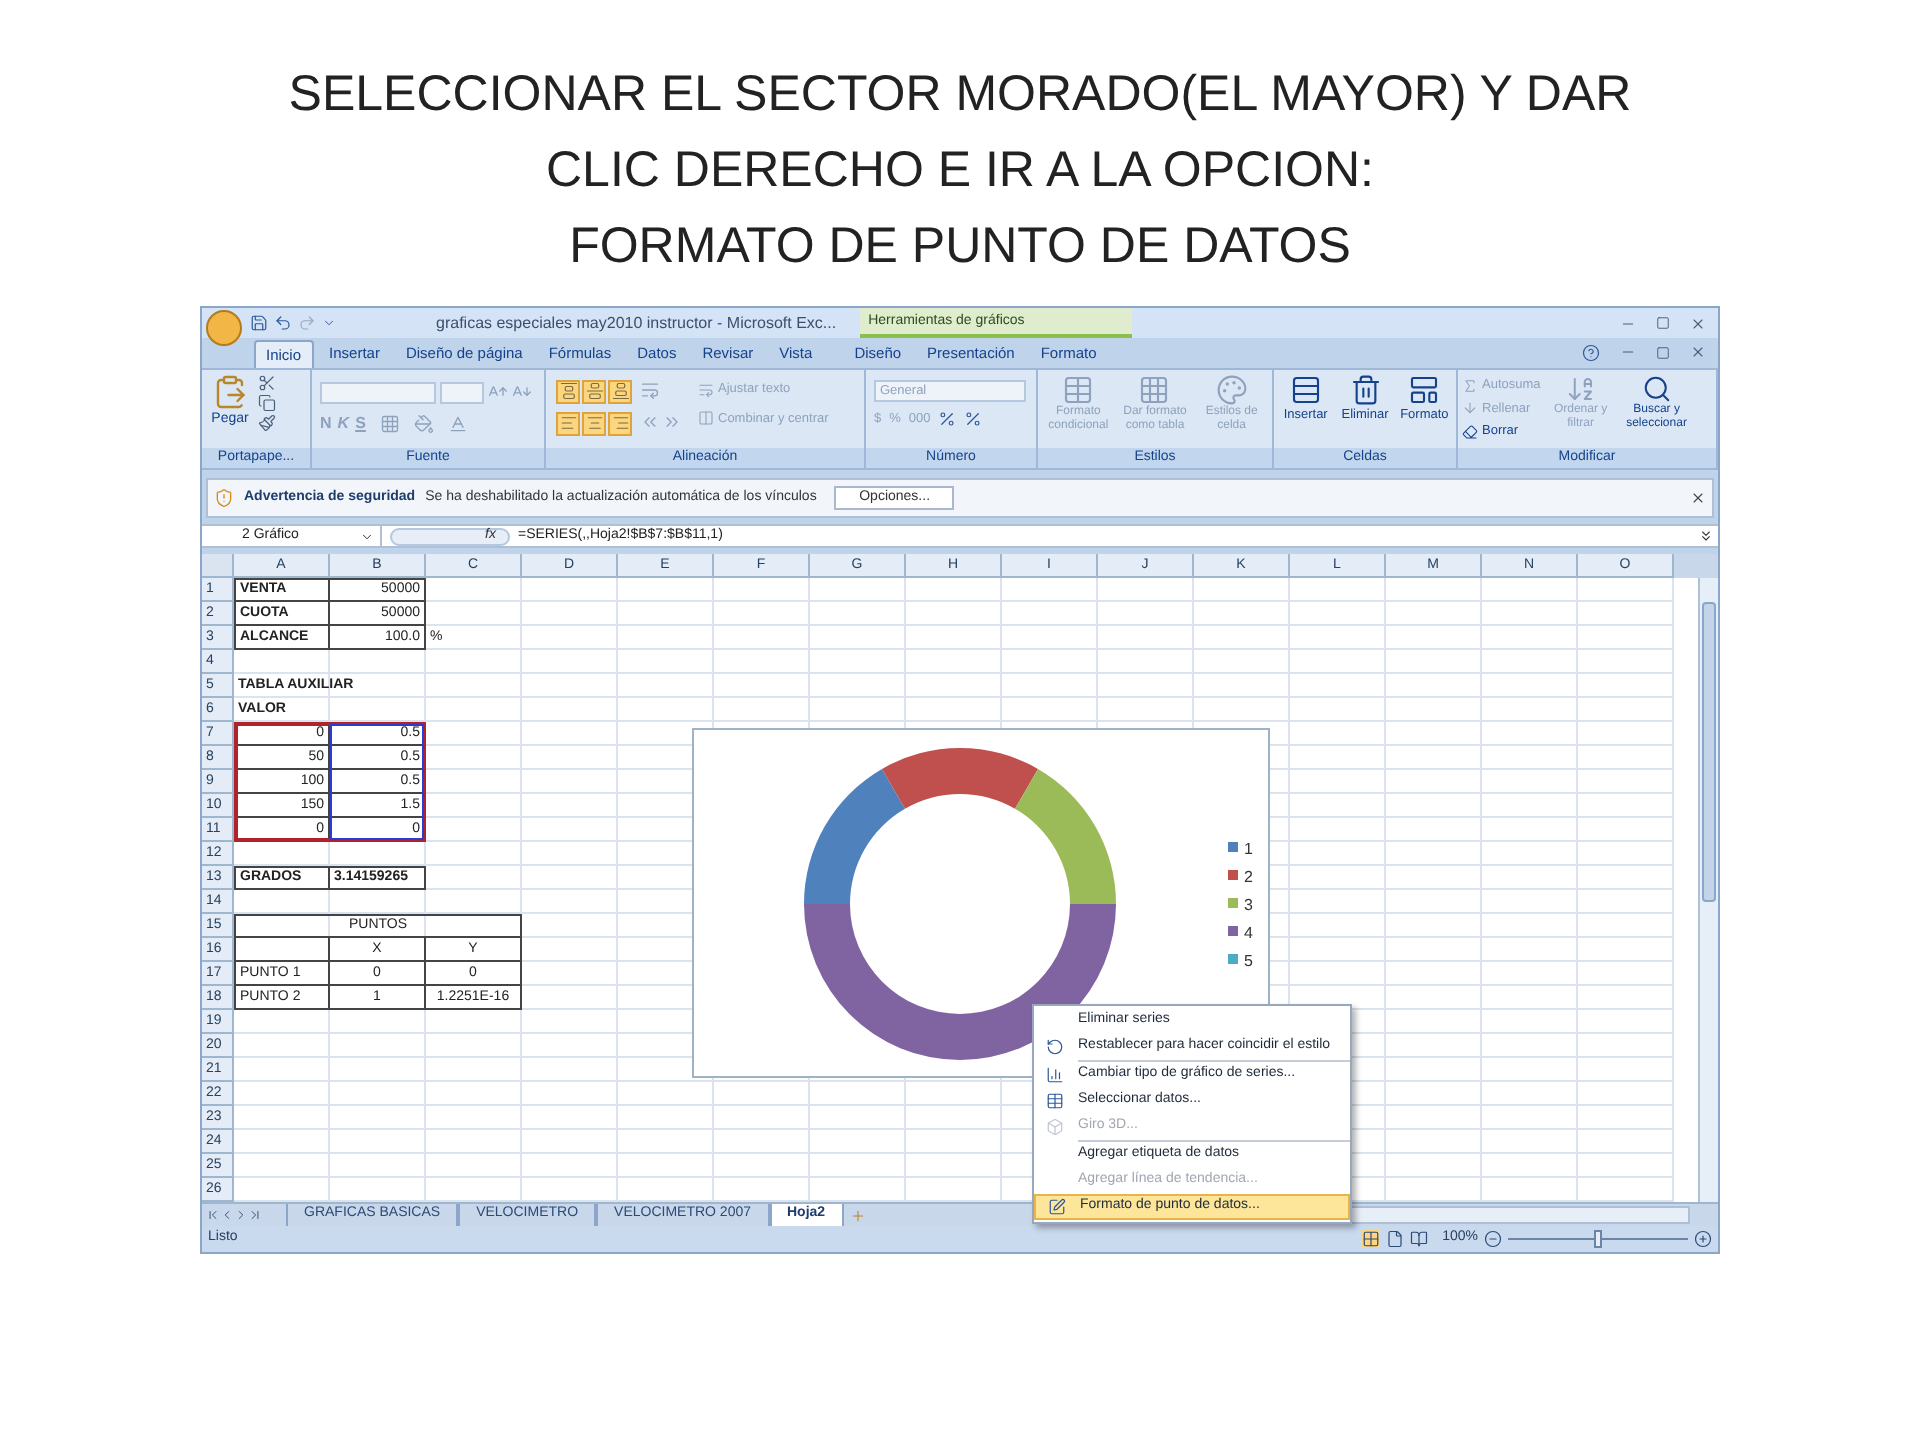 This screenshot has width=1920, height=1440. I want to click on page-layout-icon, so click(1395, 1239).